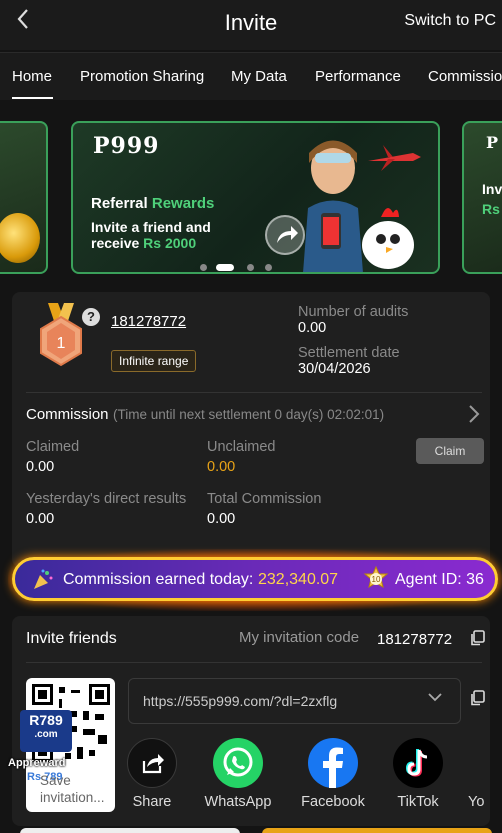 The height and width of the screenshot is (833, 502). What do you see at coordinates (40, 519) in the screenshot?
I see `yesterday-value: 0.00` at bounding box center [40, 519].